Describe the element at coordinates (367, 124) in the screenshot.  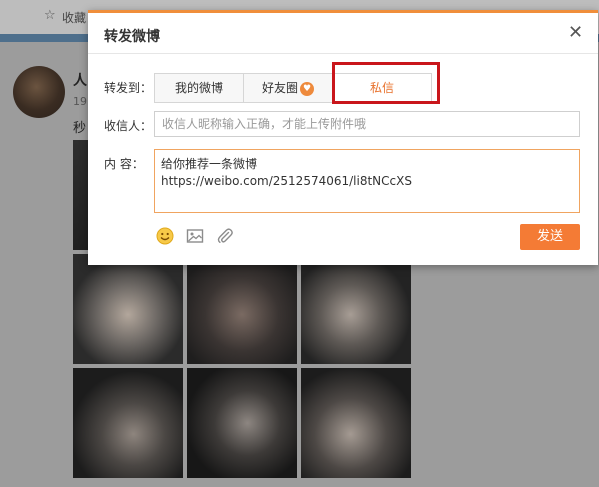
I see `recipient-input` at that location.